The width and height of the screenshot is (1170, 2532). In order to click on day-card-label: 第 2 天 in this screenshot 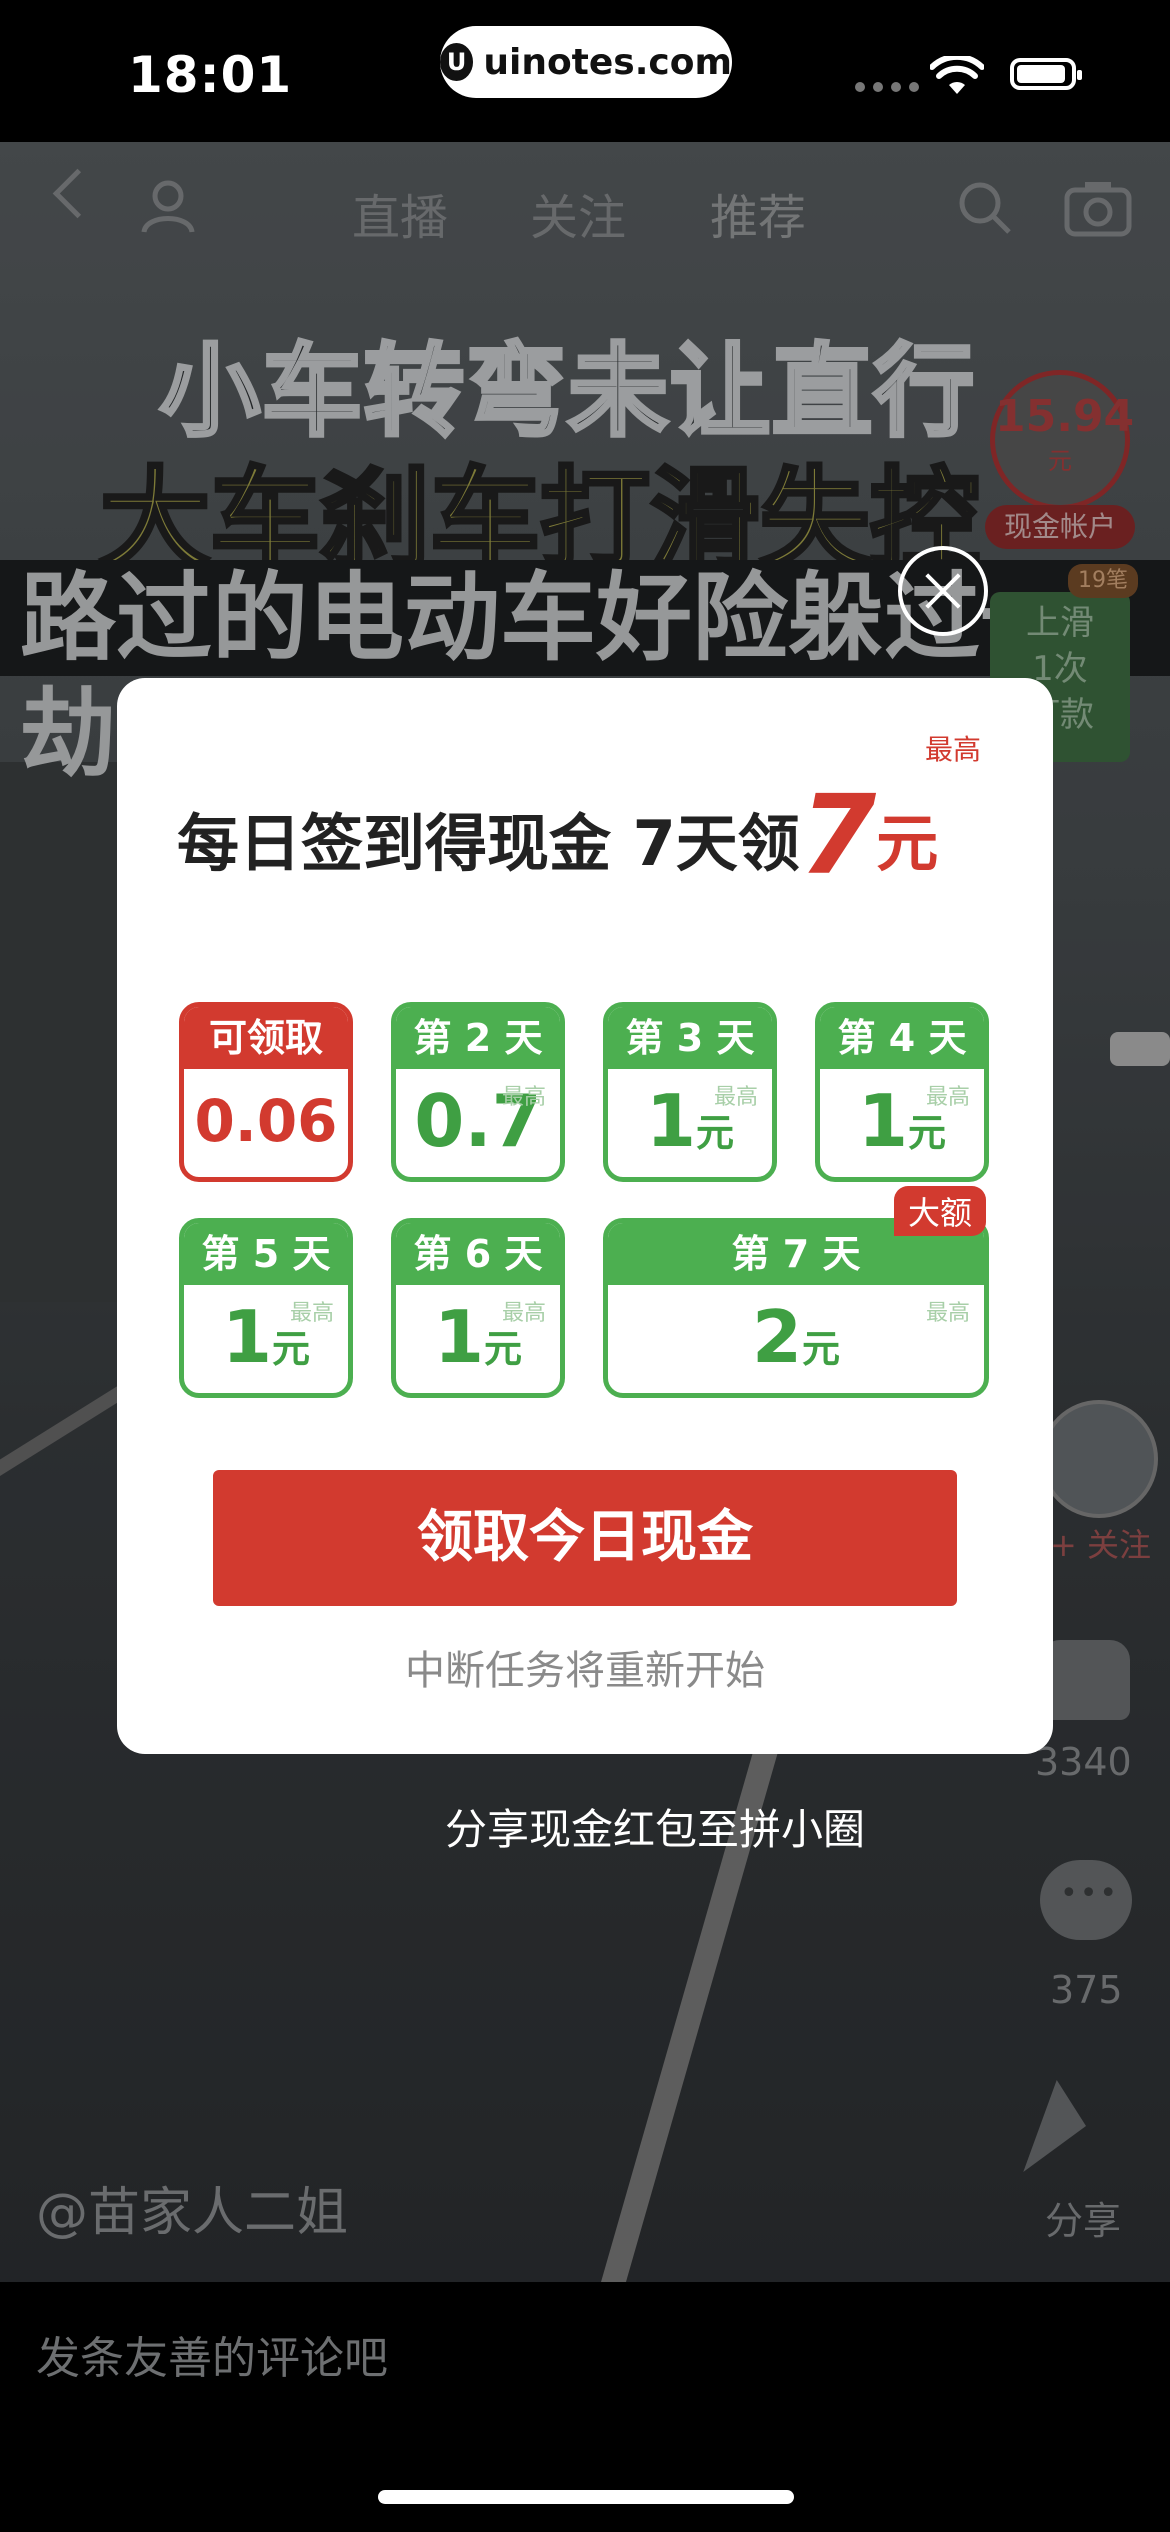, I will do `click(478, 1038)`.